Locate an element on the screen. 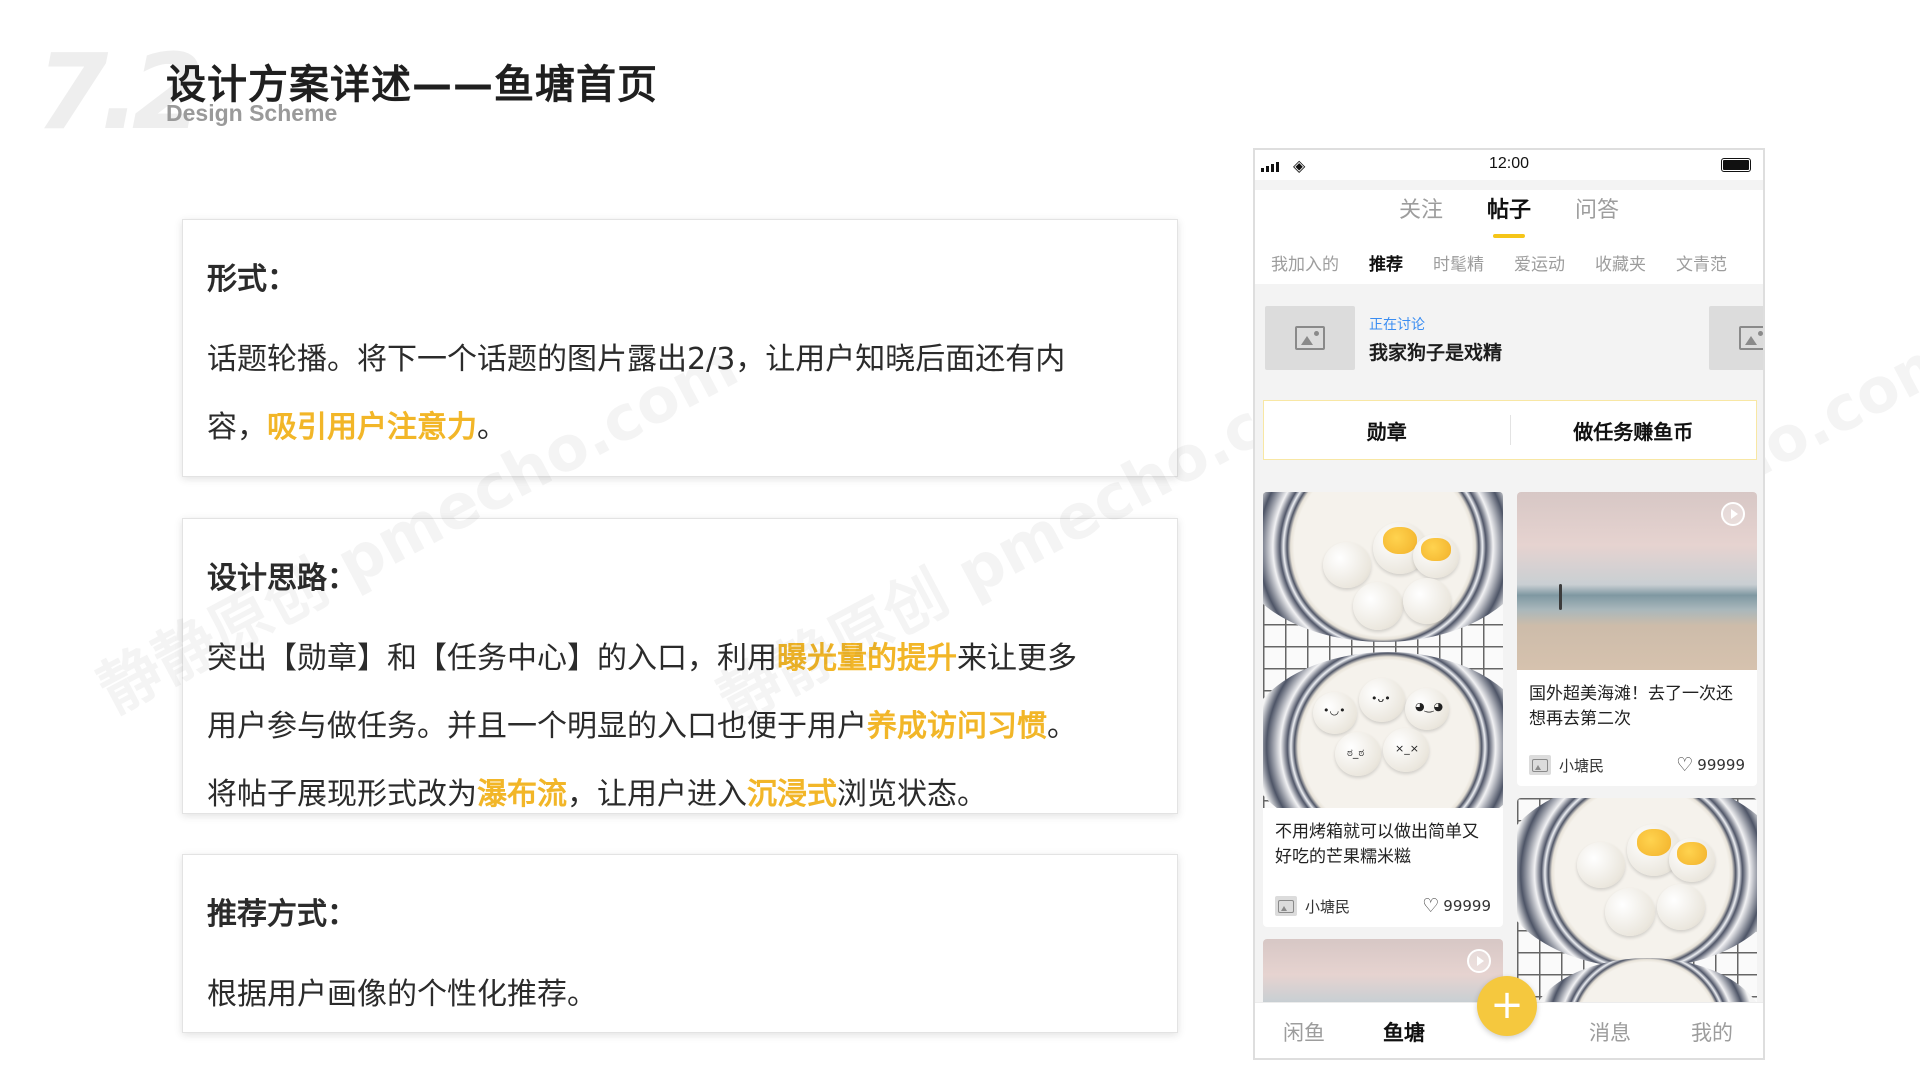  card-heading: 设计思路： is located at coordinates (282, 578).